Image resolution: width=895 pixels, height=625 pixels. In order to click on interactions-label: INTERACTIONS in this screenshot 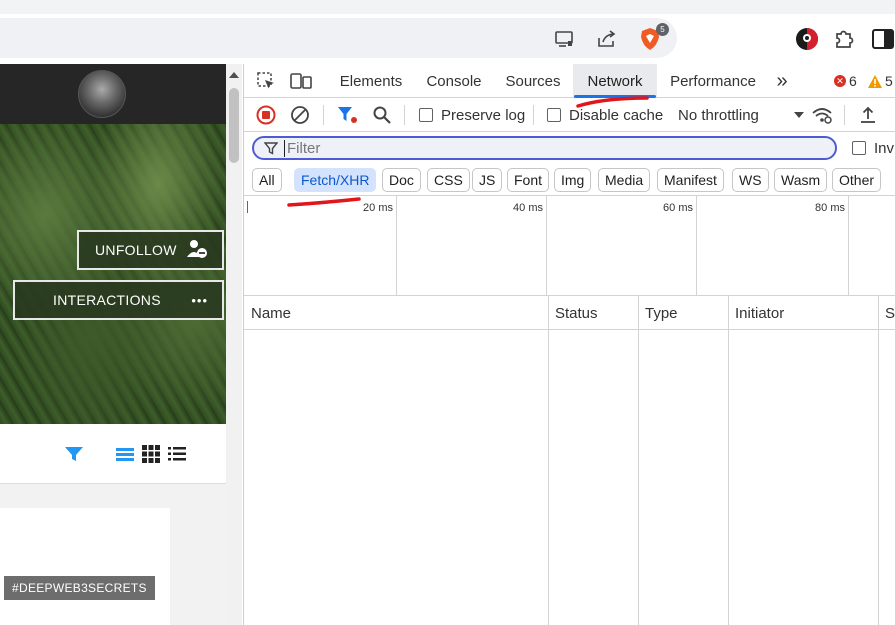, I will do `click(107, 300)`.